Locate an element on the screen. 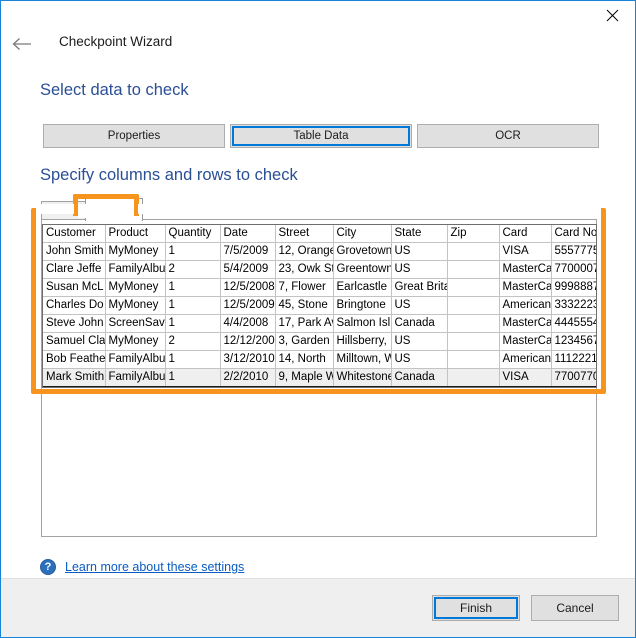 The height and width of the screenshot is (638, 636). column-header: Card is located at coordinates (525, 234).